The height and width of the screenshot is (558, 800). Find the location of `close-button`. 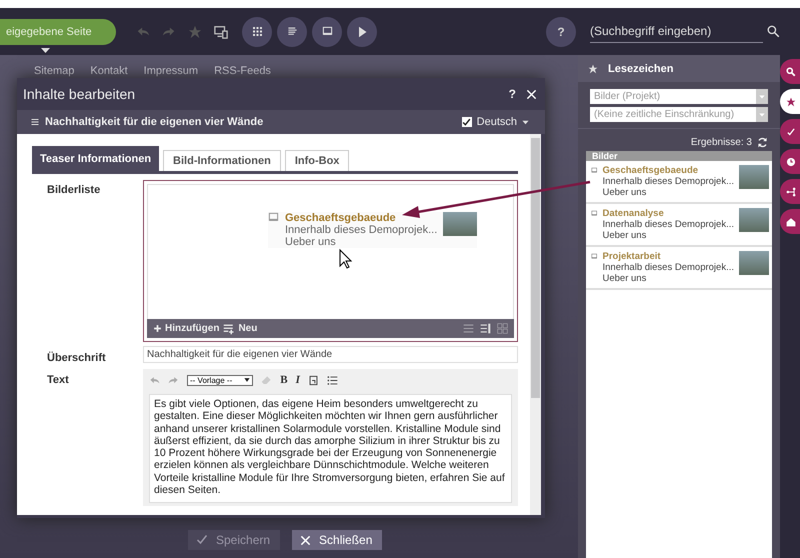

close-button is located at coordinates (531, 94).